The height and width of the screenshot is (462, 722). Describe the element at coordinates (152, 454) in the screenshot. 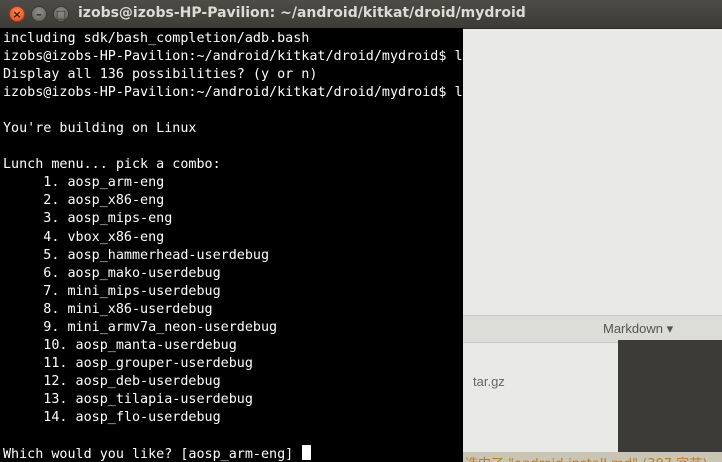

I see `prompt-text: Which would you like? [aosp_arm-eng]` at that location.